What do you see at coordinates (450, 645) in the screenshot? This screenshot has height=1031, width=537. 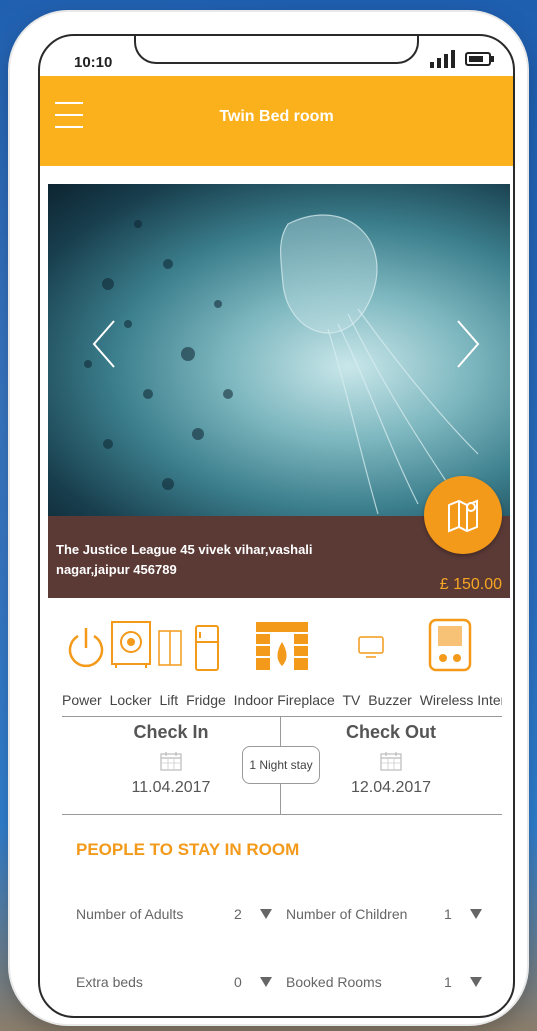 I see `buzzer-icon` at bounding box center [450, 645].